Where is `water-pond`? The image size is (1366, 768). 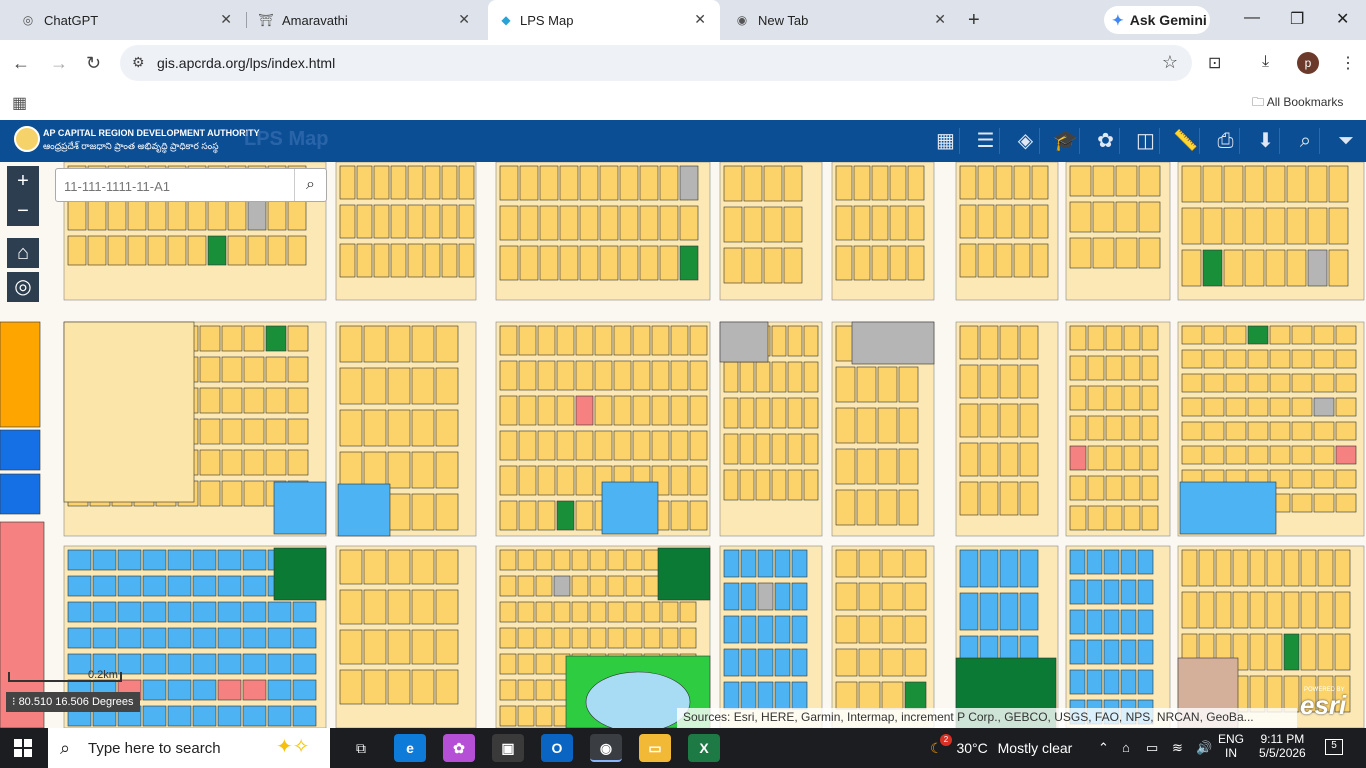 water-pond is located at coordinates (638, 699).